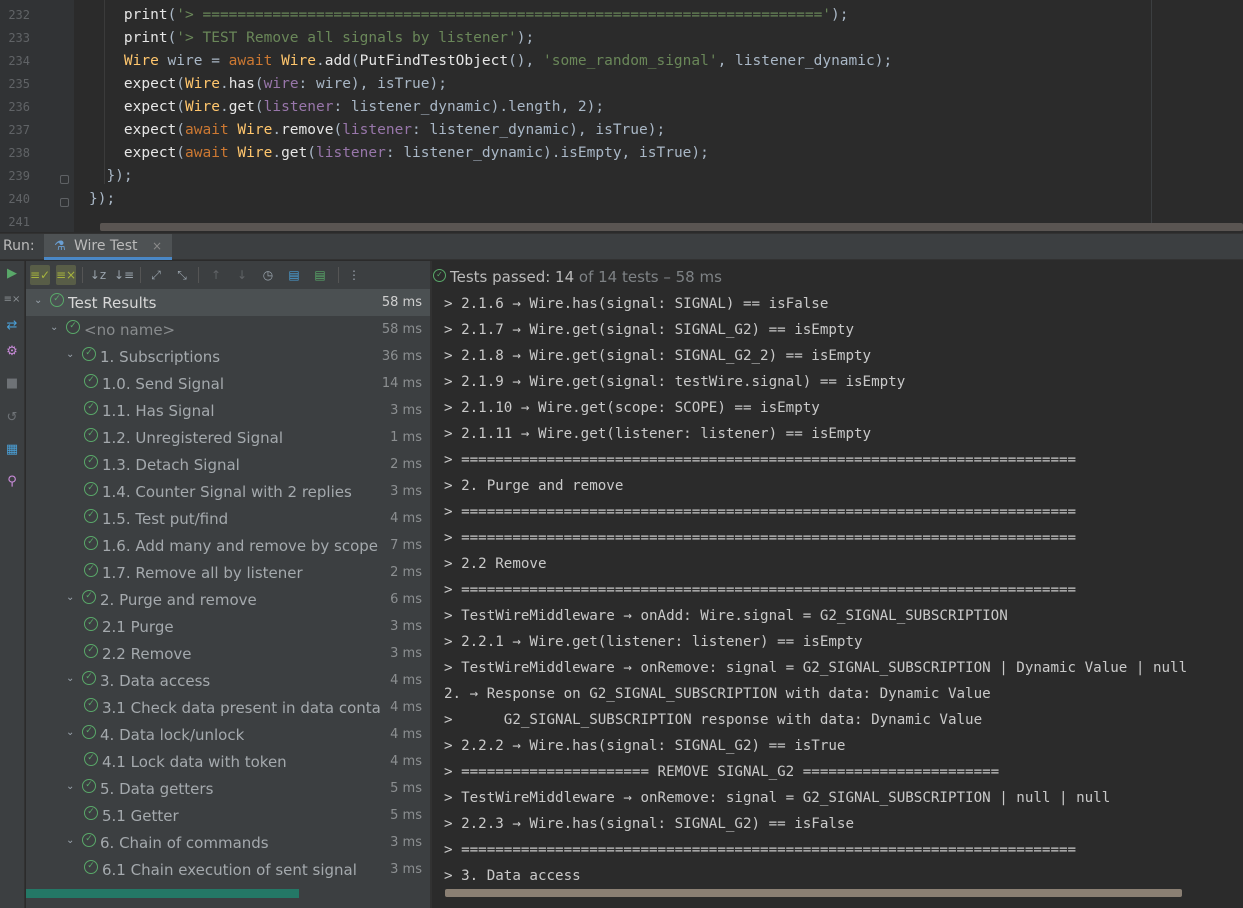 The width and height of the screenshot is (1243, 908). I want to click on rerun-icon: ▶, so click(12, 274).